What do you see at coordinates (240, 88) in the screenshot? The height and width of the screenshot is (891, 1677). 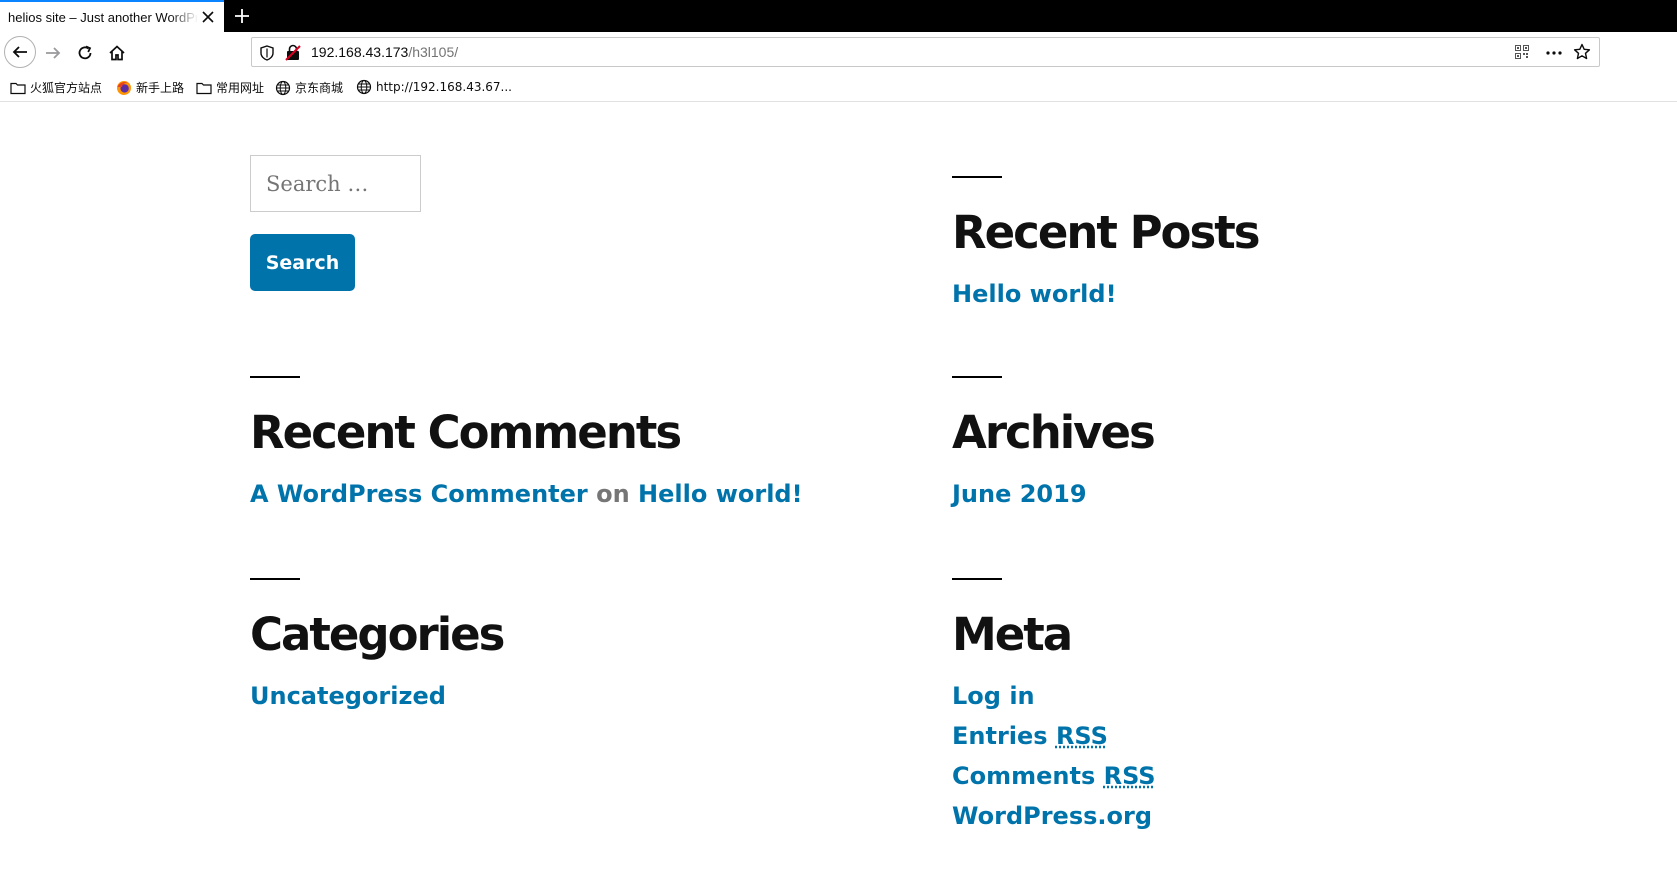 I see `bookmark-label: 常用网址` at bounding box center [240, 88].